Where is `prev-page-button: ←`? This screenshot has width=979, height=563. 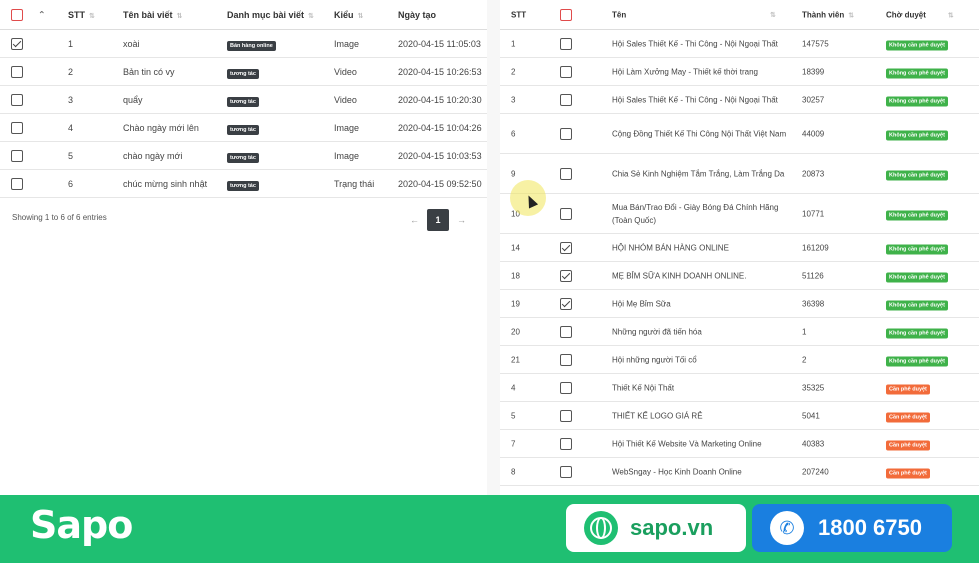 prev-page-button: ← is located at coordinates (414, 220).